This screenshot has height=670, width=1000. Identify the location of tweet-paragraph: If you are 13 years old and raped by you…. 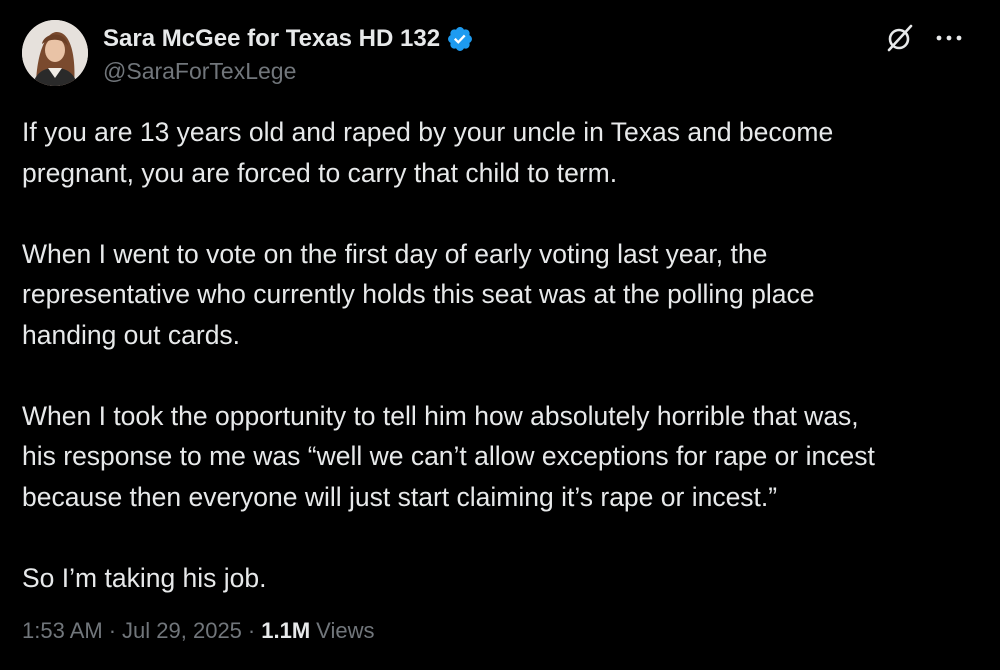
(428, 152).